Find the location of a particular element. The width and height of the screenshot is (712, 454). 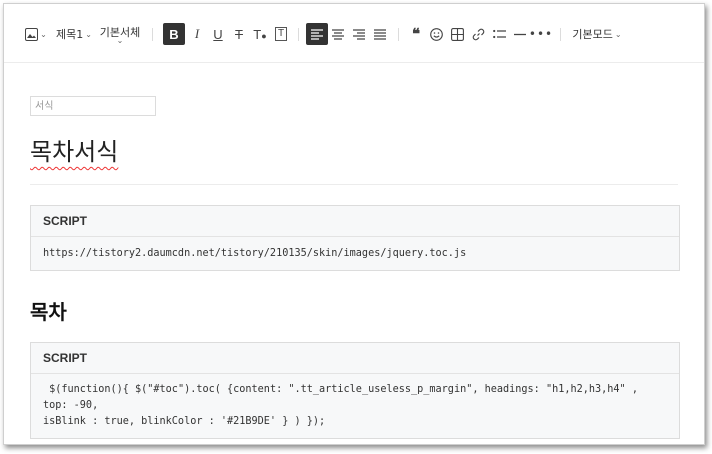

smiley-icon is located at coordinates (436, 34).